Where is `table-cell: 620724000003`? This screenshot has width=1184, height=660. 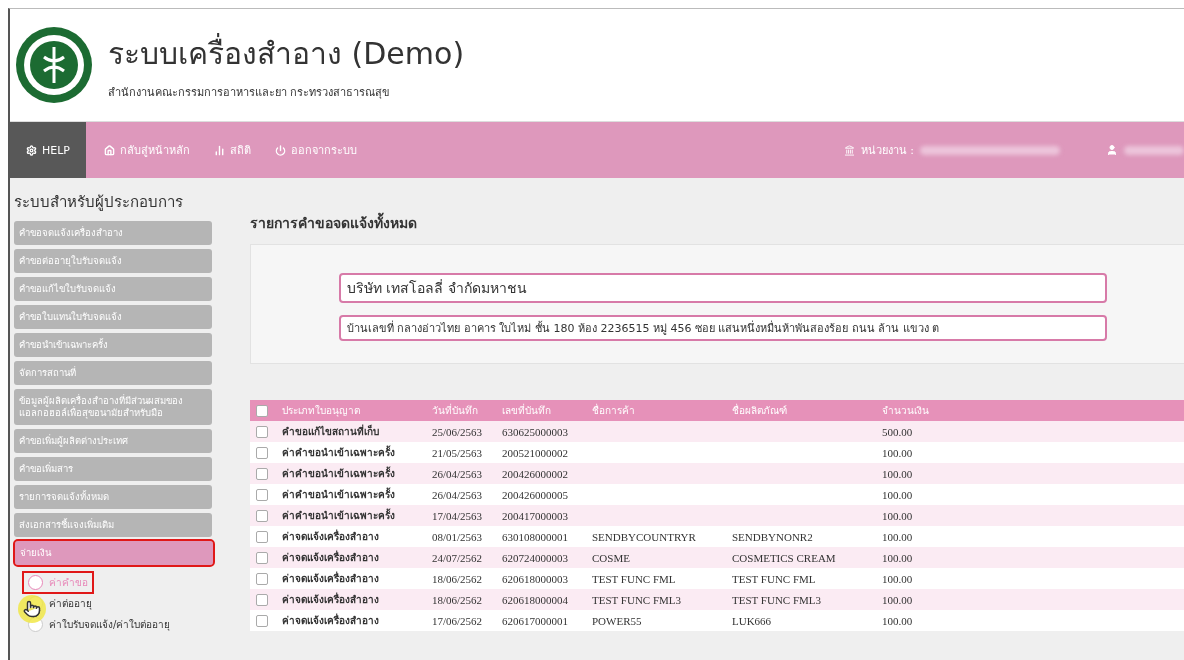
table-cell: 620724000003 is located at coordinates (535, 557).